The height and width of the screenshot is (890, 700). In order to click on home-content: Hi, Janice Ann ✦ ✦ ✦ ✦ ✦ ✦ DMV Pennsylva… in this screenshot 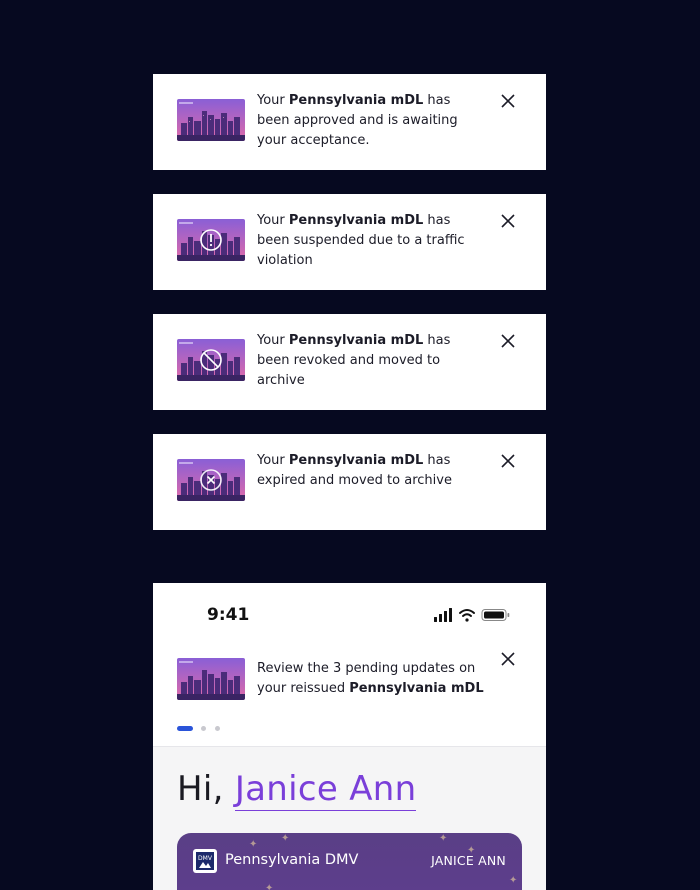, I will do `click(349, 818)`.